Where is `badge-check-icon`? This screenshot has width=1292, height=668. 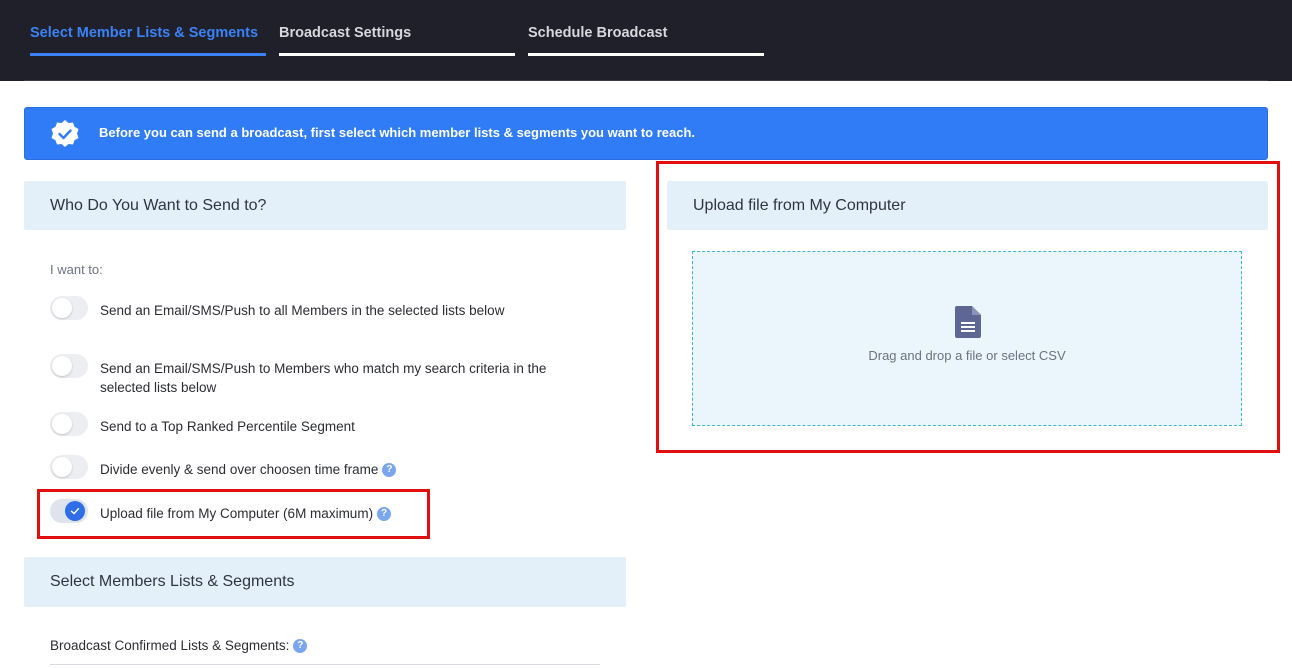
badge-check-icon is located at coordinates (65, 133).